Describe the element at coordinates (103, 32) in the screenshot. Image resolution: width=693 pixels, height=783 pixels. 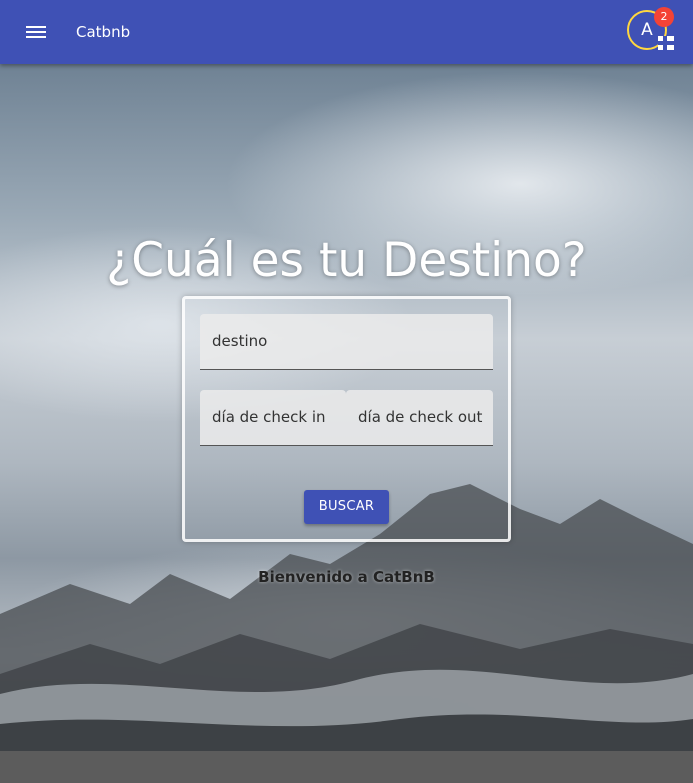
I see `brand-title: Catbnb` at that location.